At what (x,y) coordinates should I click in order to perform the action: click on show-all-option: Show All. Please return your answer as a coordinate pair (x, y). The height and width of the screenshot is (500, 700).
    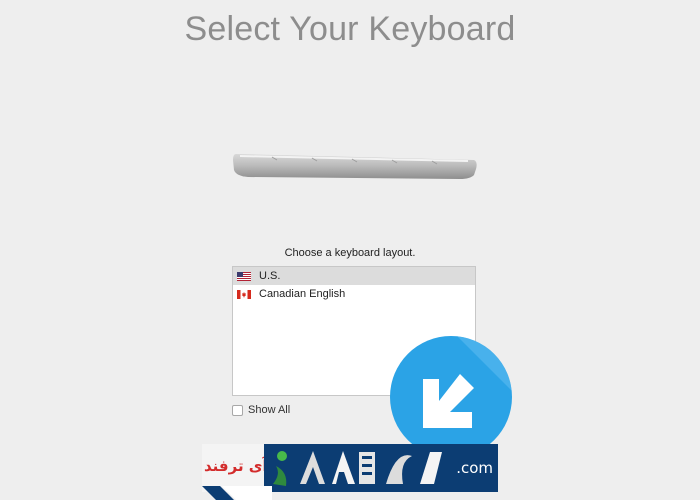
    Looking at the image, I should click on (261, 410).